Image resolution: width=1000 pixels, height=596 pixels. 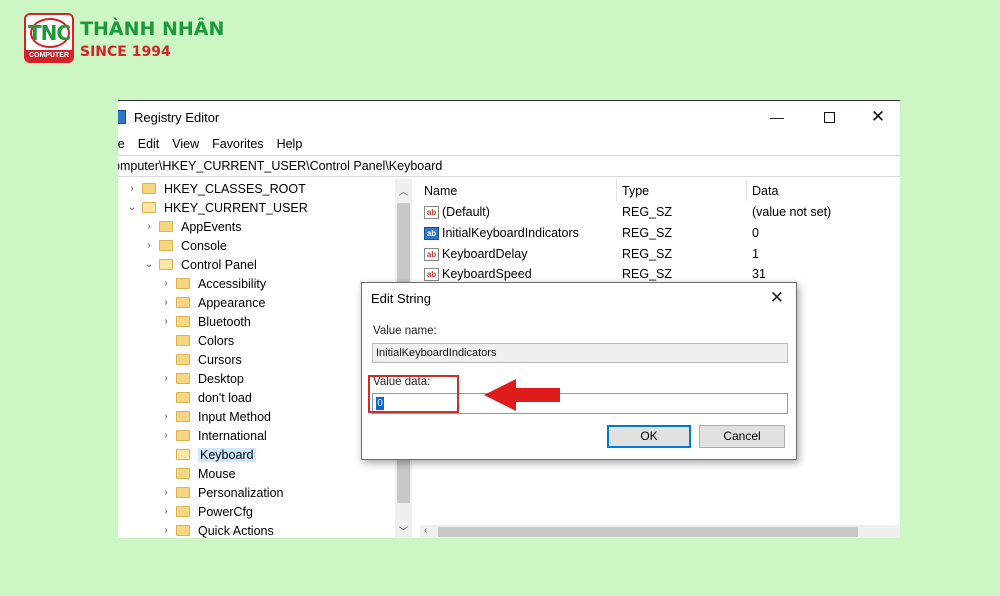 What do you see at coordinates (405, 331) in the screenshot?
I see `value-name-label: Value name:` at bounding box center [405, 331].